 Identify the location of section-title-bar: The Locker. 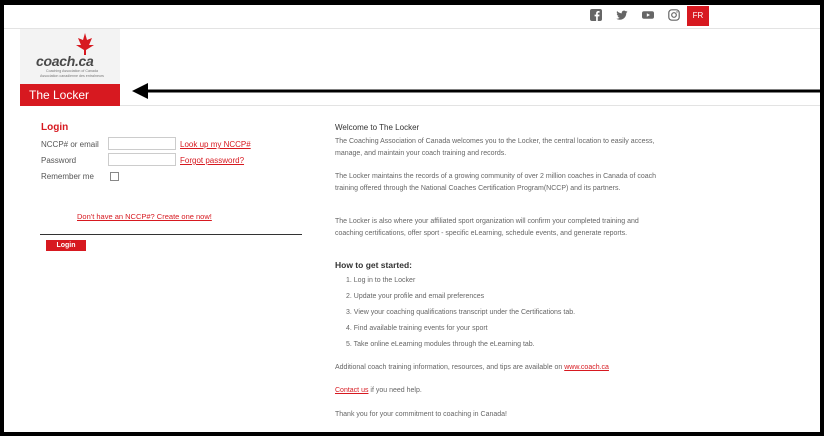
(70, 95).